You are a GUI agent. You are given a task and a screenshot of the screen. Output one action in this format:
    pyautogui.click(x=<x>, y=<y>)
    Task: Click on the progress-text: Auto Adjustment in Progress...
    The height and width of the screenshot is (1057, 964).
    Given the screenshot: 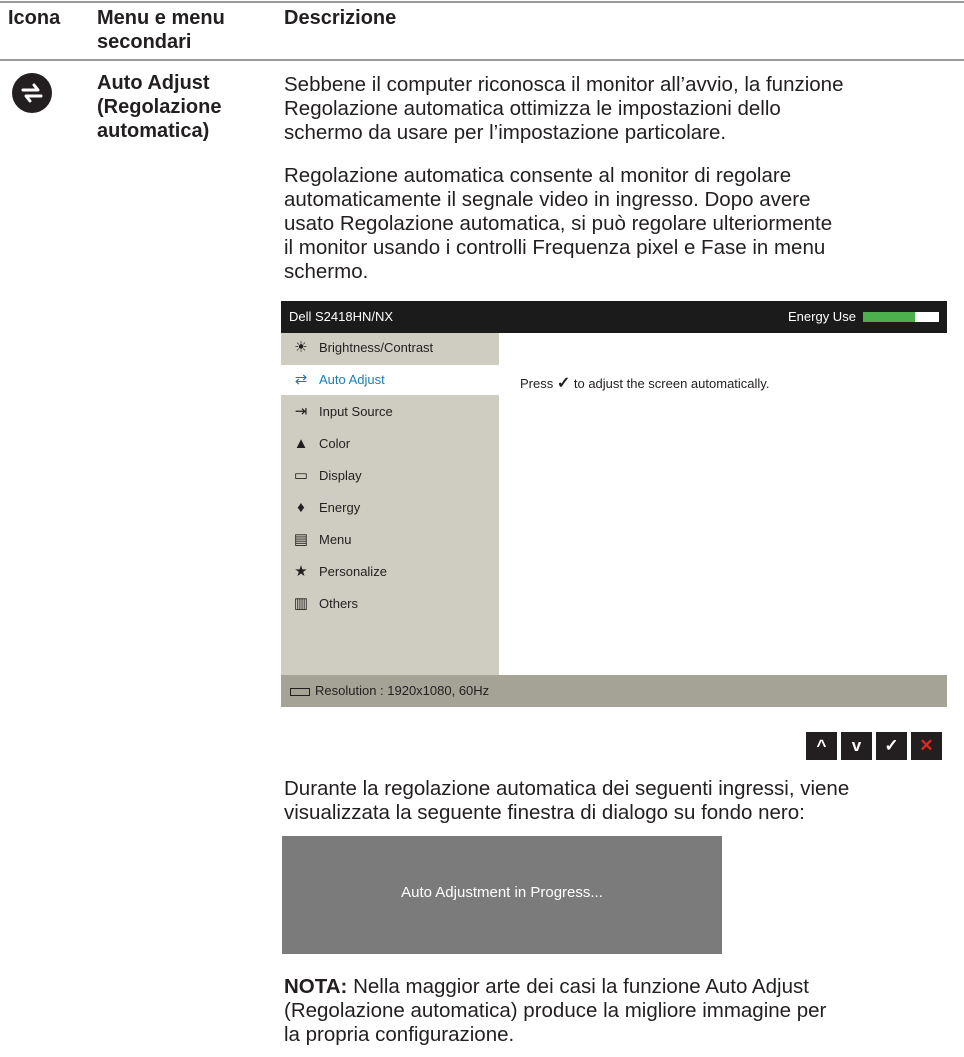 What is the action you would take?
    pyautogui.click(x=502, y=892)
    